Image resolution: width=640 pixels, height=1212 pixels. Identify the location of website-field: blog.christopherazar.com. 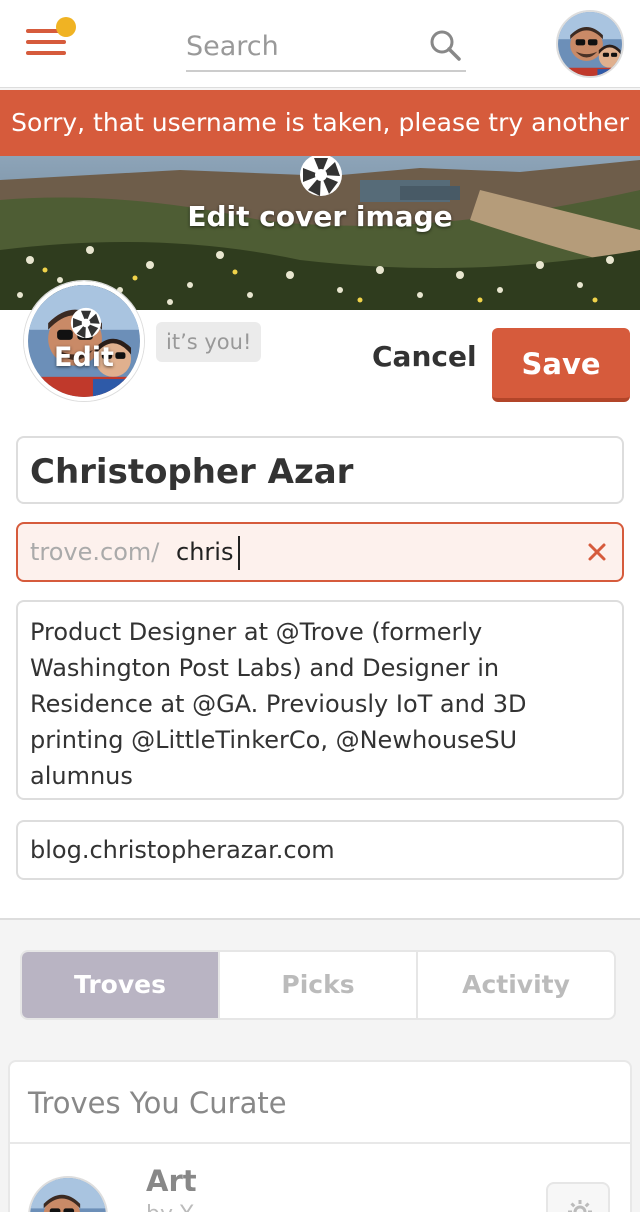
(320, 850).